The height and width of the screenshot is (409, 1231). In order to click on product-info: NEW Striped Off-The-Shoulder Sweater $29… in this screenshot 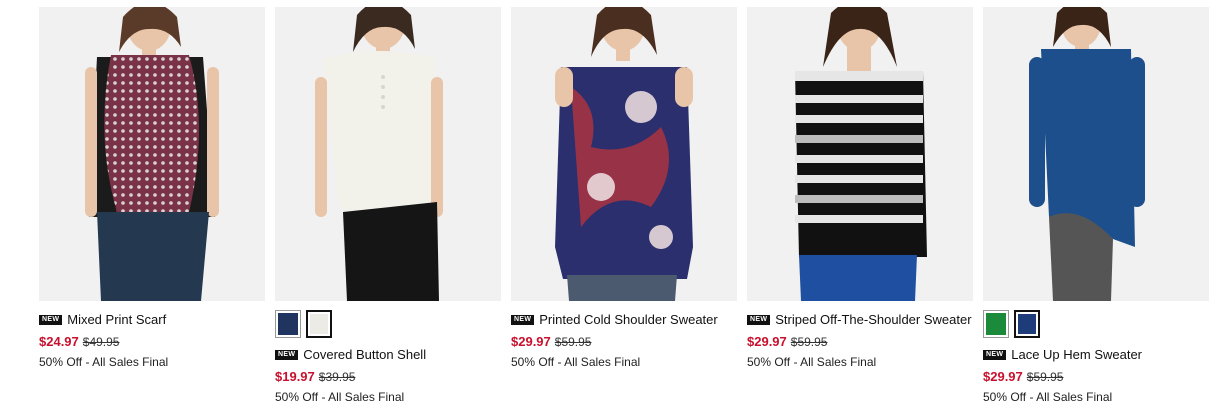, I will do `click(860, 340)`.